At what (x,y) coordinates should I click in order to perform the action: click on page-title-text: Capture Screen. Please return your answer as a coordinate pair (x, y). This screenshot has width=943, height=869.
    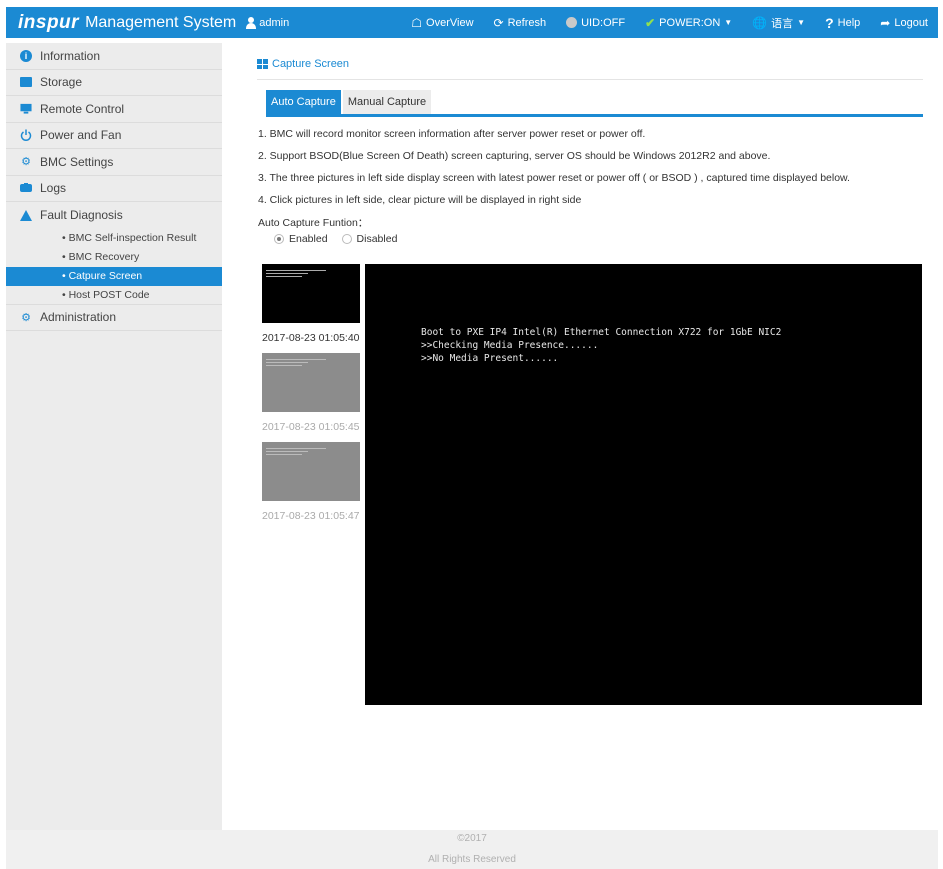
    Looking at the image, I should click on (311, 64).